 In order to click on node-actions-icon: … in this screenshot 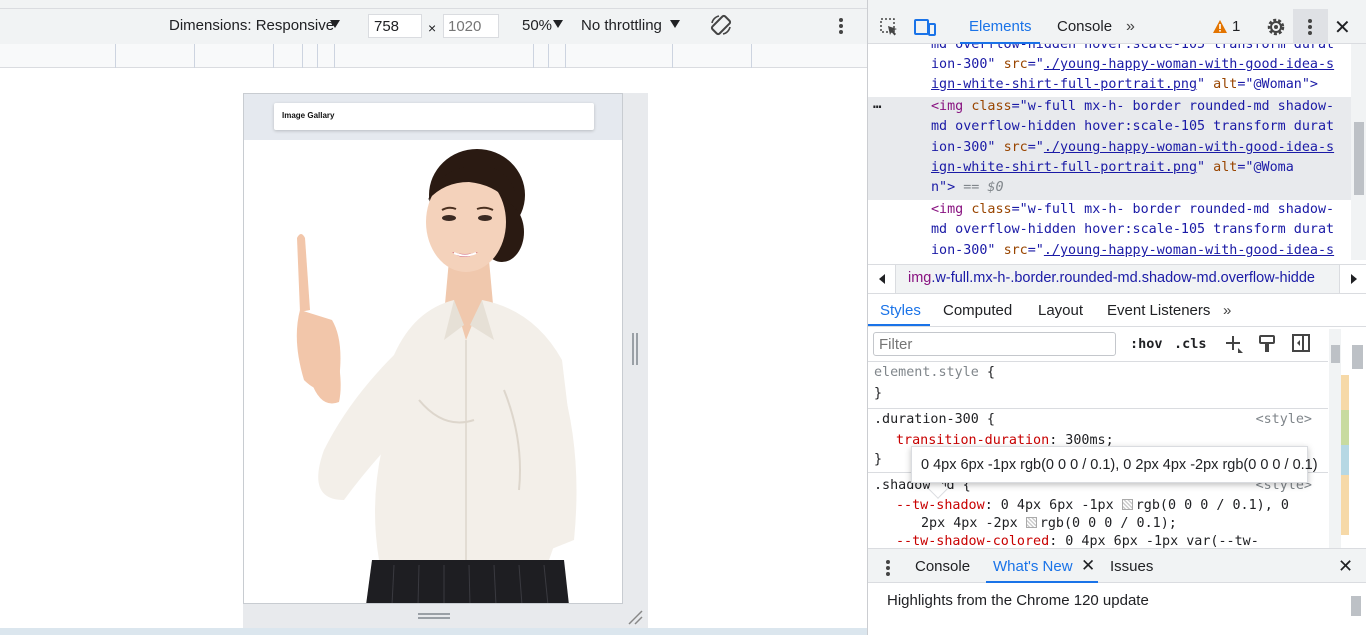, I will do `click(877, 104)`.